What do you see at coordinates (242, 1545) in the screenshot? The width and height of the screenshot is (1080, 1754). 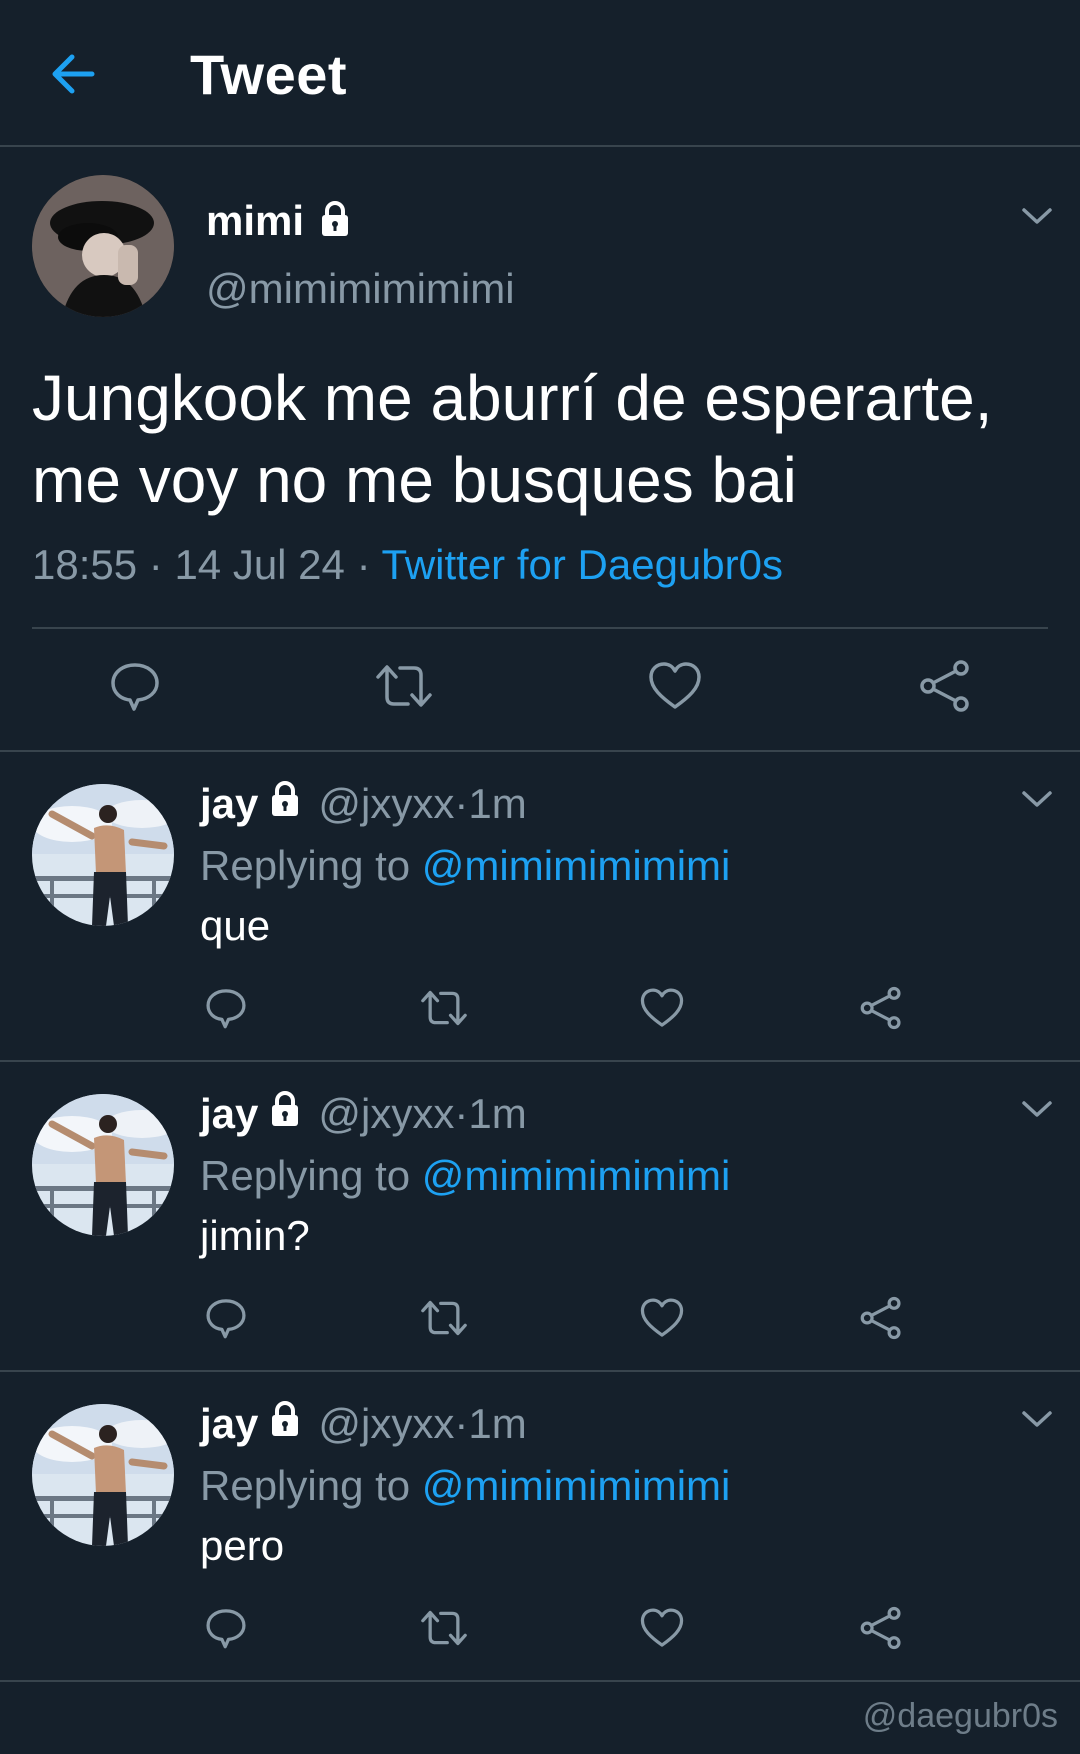 I see `reply-text: pero` at bounding box center [242, 1545].